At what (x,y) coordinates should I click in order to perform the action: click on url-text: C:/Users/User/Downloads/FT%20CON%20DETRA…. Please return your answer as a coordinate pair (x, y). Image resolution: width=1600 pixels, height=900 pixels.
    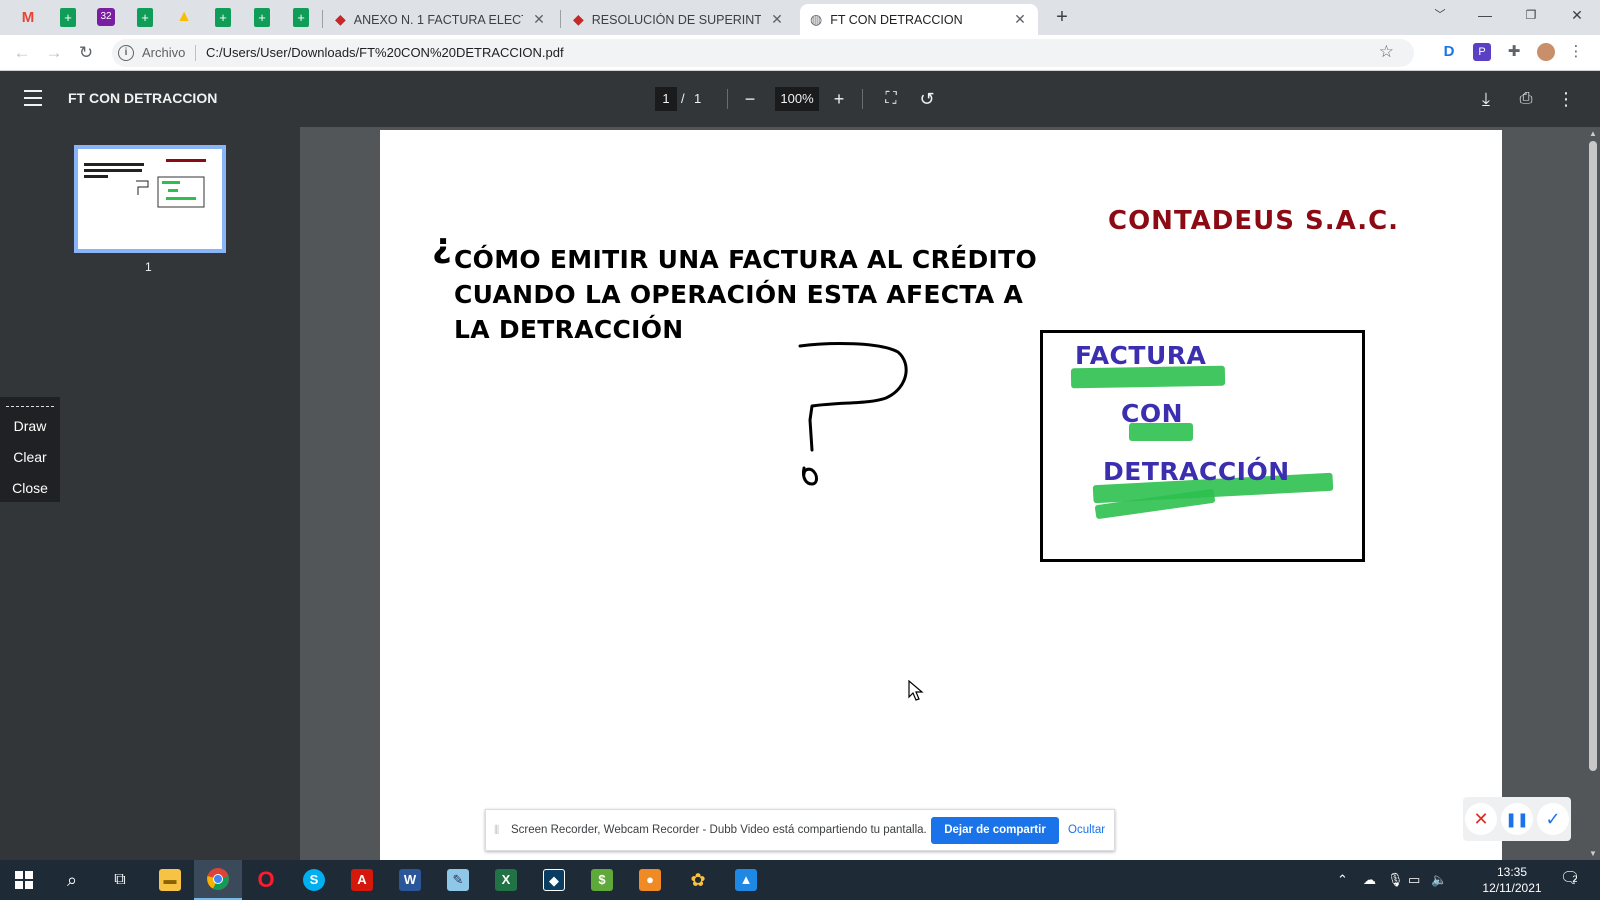
    Looking at the image, I should click on (385, 52).